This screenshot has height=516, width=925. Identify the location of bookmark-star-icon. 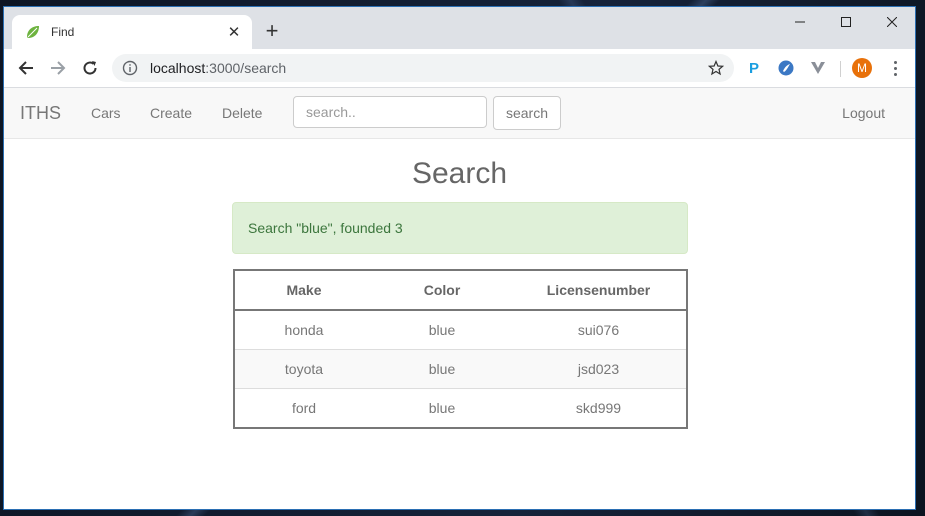
(716, 68).